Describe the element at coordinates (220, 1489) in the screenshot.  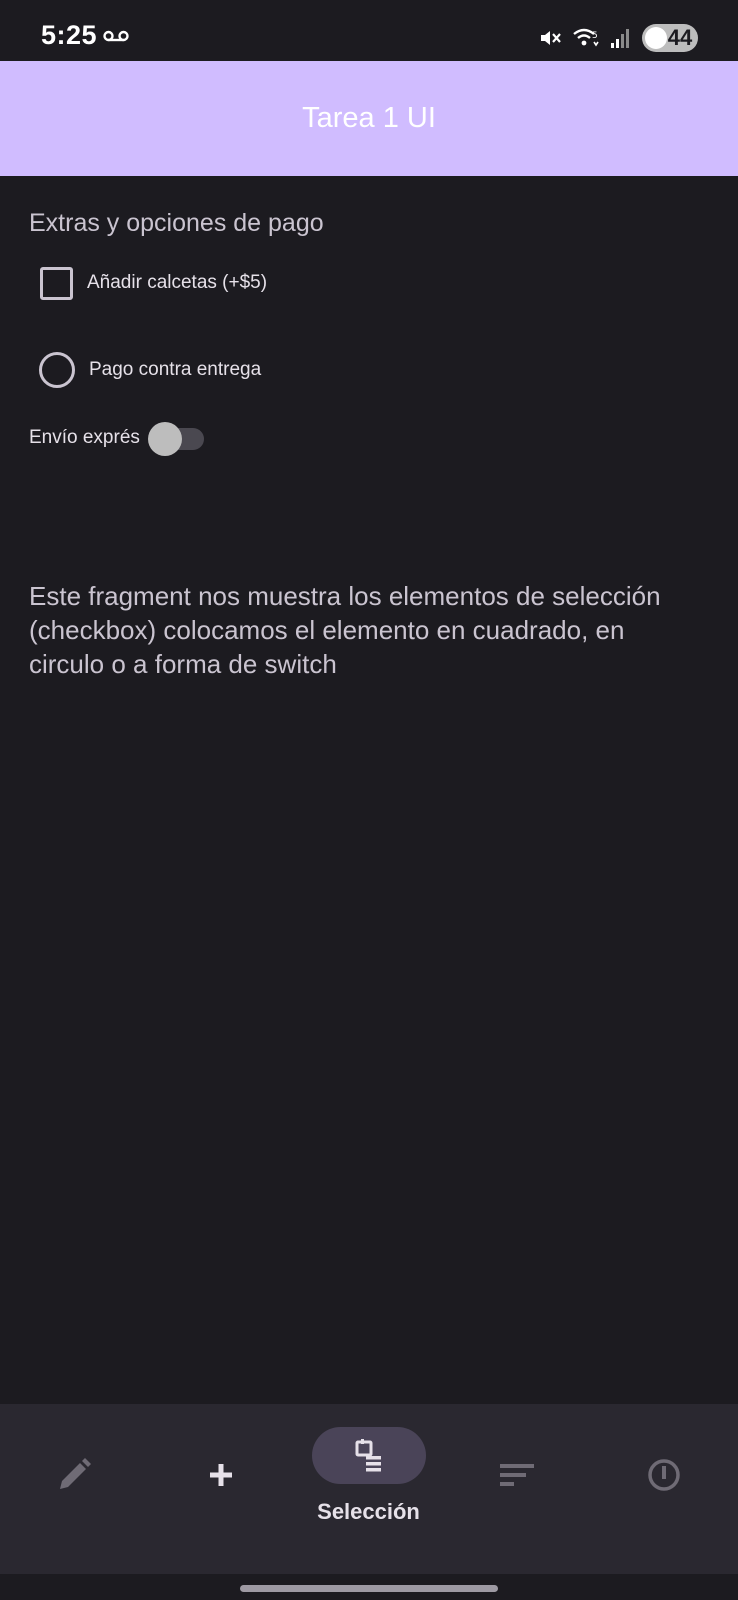
I see `nav-item-add` at that location.